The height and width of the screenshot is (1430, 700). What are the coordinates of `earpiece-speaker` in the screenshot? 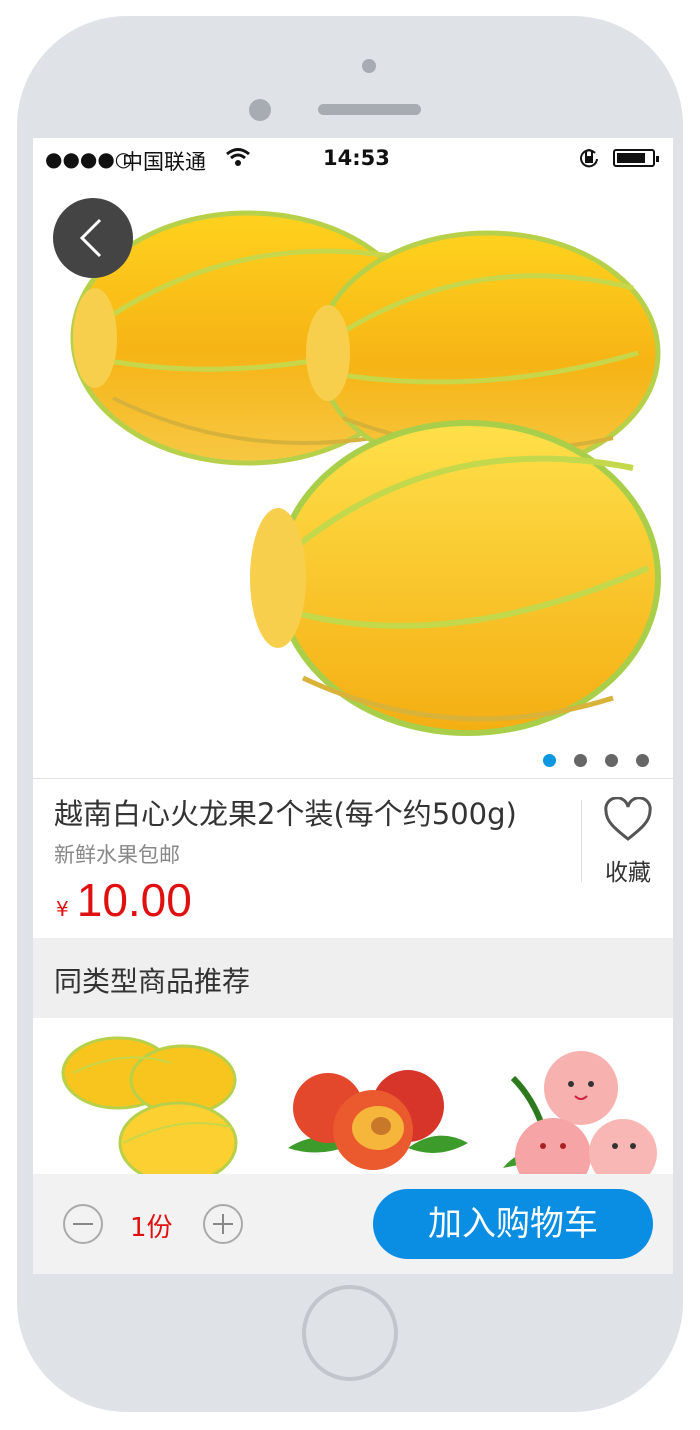 It's located at (369, 109).